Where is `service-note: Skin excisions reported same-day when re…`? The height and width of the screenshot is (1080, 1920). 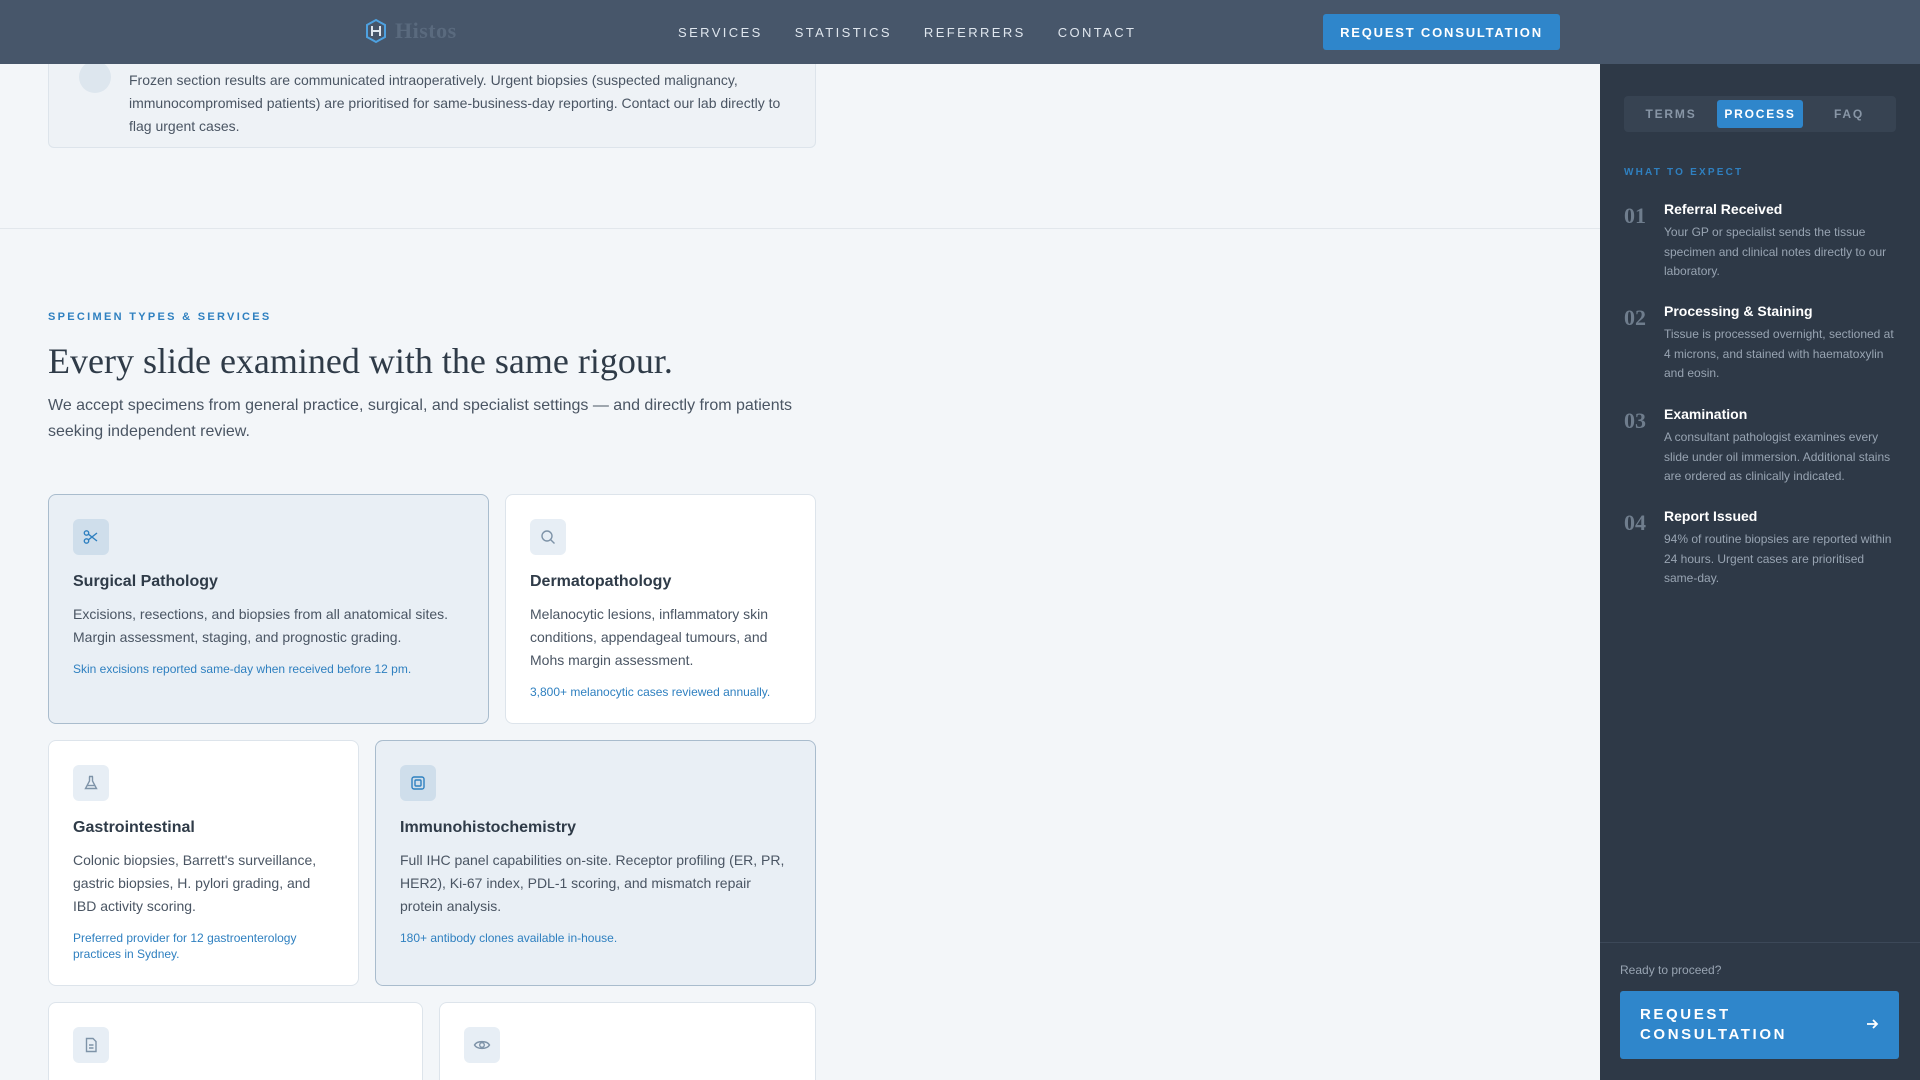 service-note: Skin excisions reported same-day when re… is located at coordinates (242, 669).